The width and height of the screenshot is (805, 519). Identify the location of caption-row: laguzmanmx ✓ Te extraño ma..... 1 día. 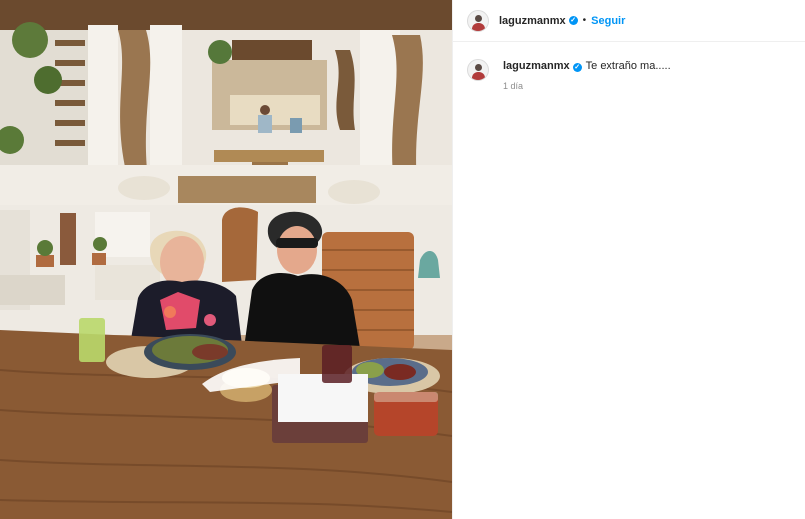
(629, 67).